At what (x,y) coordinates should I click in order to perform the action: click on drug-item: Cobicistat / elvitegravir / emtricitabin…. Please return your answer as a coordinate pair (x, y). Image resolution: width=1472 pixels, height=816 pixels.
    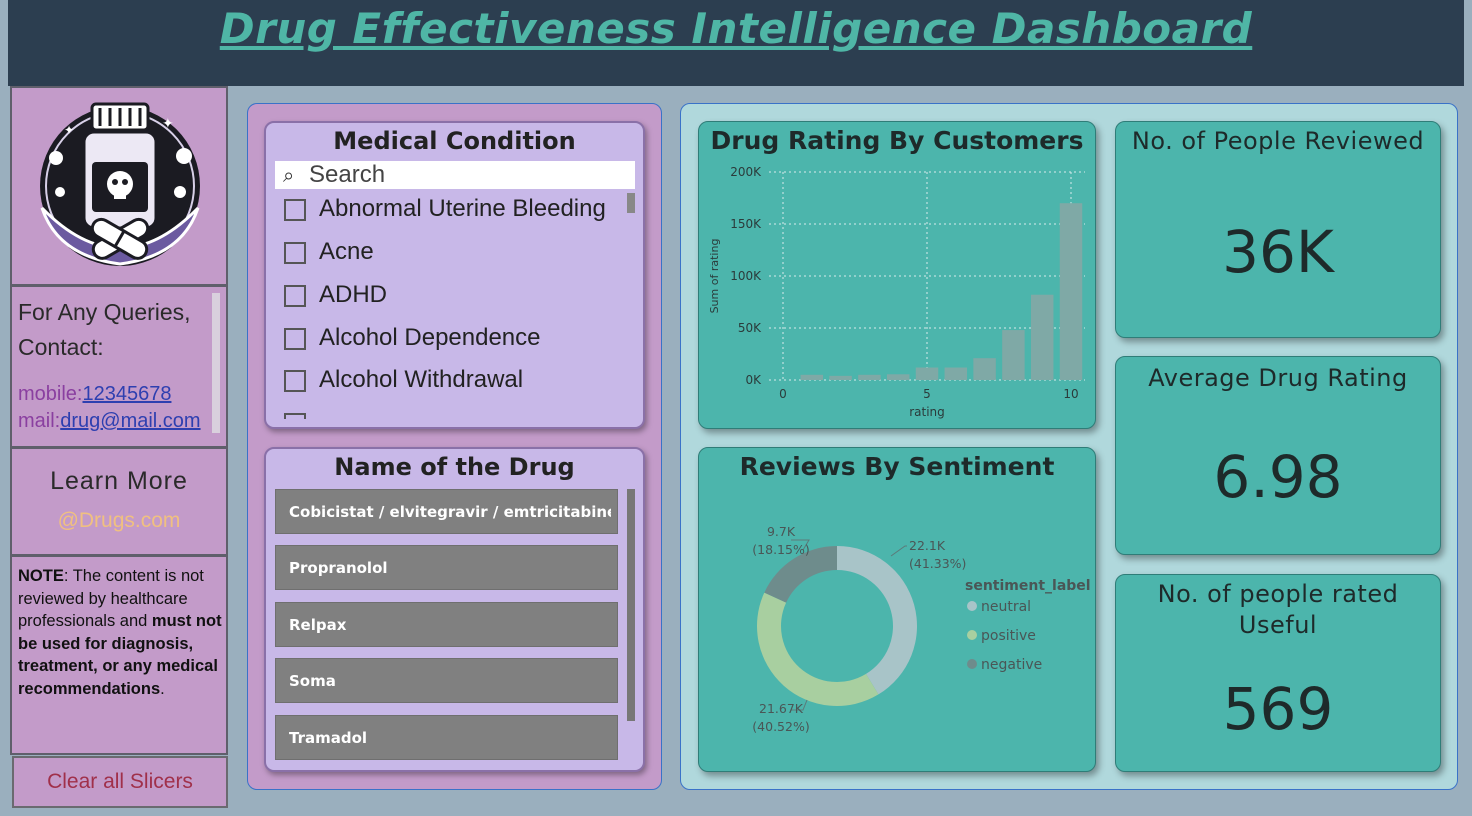
    Looking at the image, I should click on (446, 511).